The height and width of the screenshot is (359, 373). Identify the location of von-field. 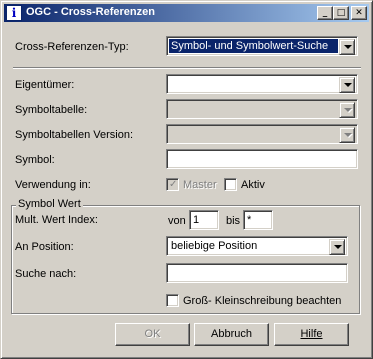
(204, 220).